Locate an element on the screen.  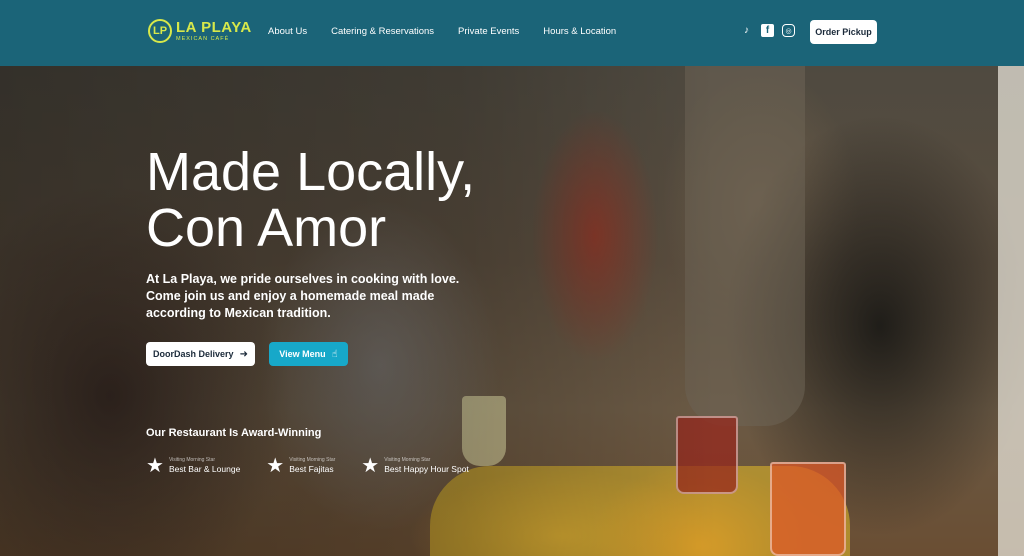
brand-subtitle: MEXICAN CAFÉ is located at coordinates (203, 38).